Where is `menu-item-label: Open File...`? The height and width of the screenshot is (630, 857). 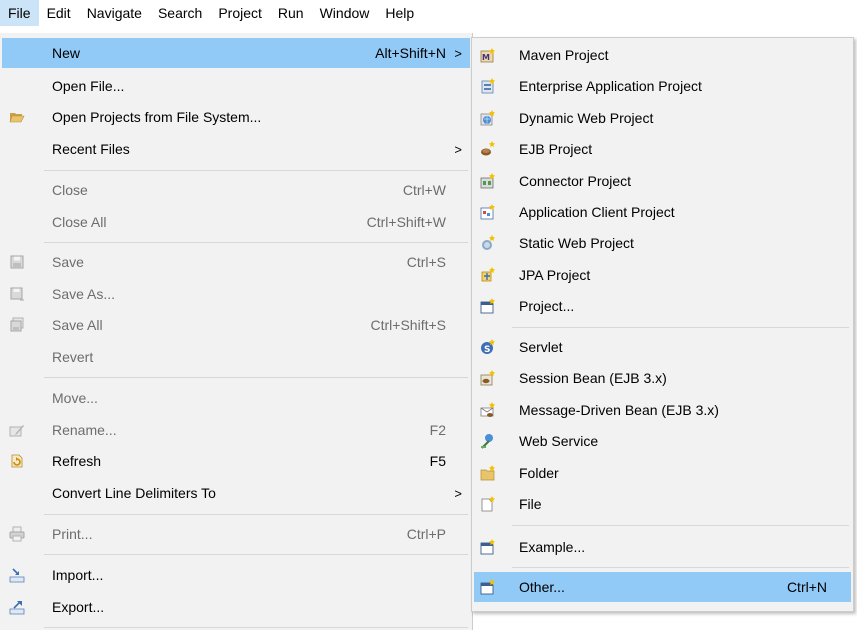
menu-item-label: Open File... is located at coordinates (88, 86).